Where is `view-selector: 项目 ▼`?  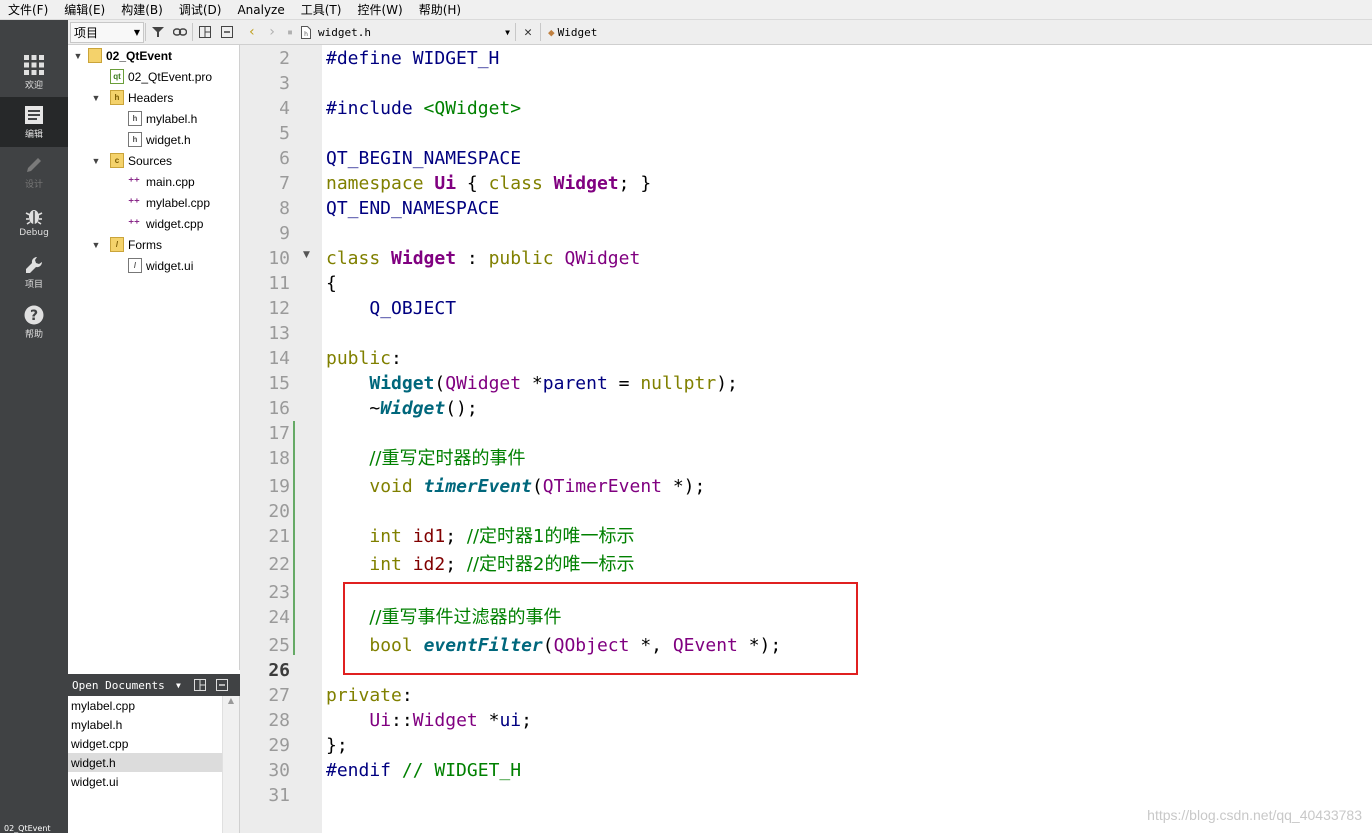
view-selector: 项目 ▼ is located at coordinates (107, 32).